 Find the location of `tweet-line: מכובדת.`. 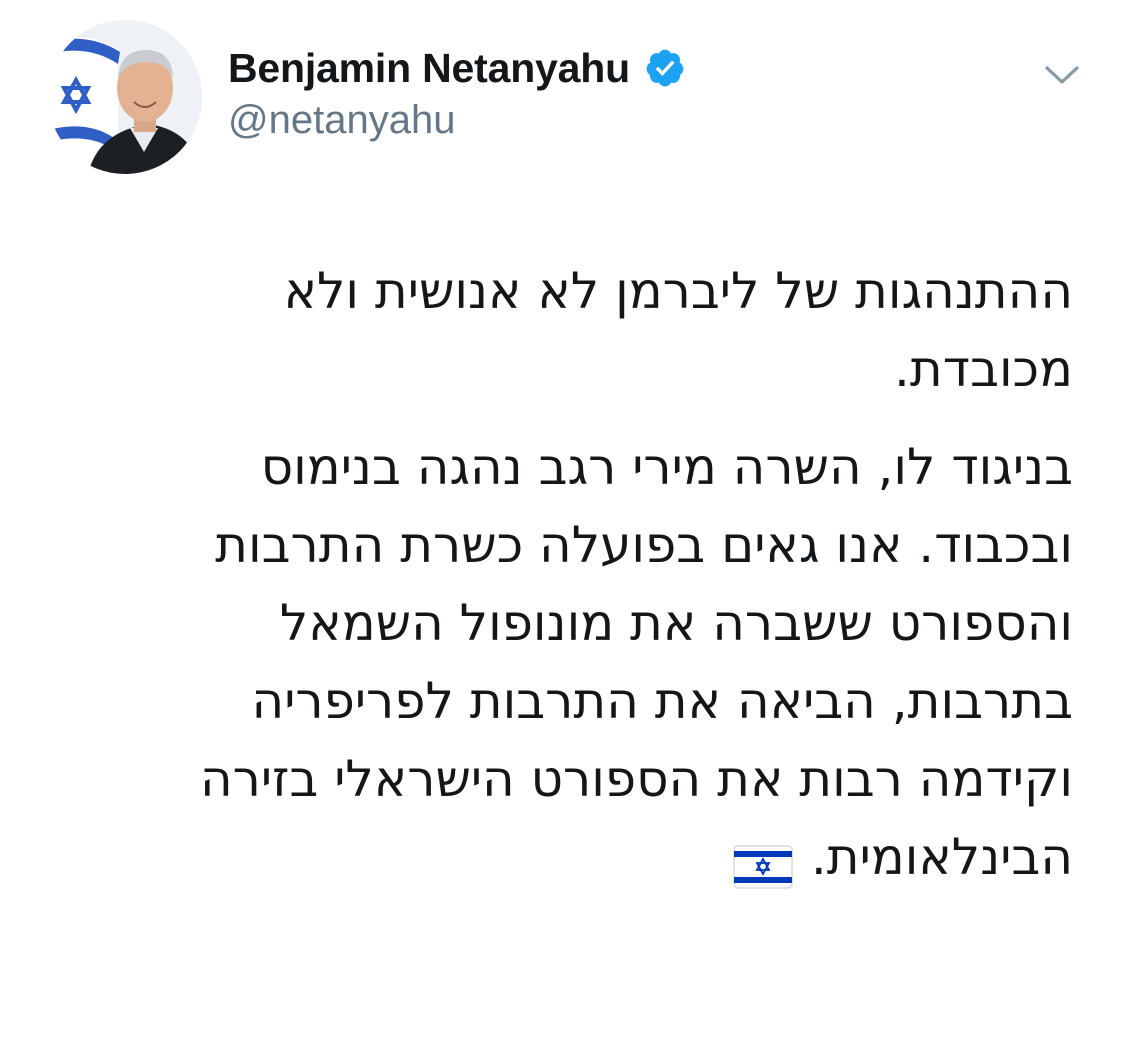

tweet-line: מכובדת. is located at coordinates (983, 369).